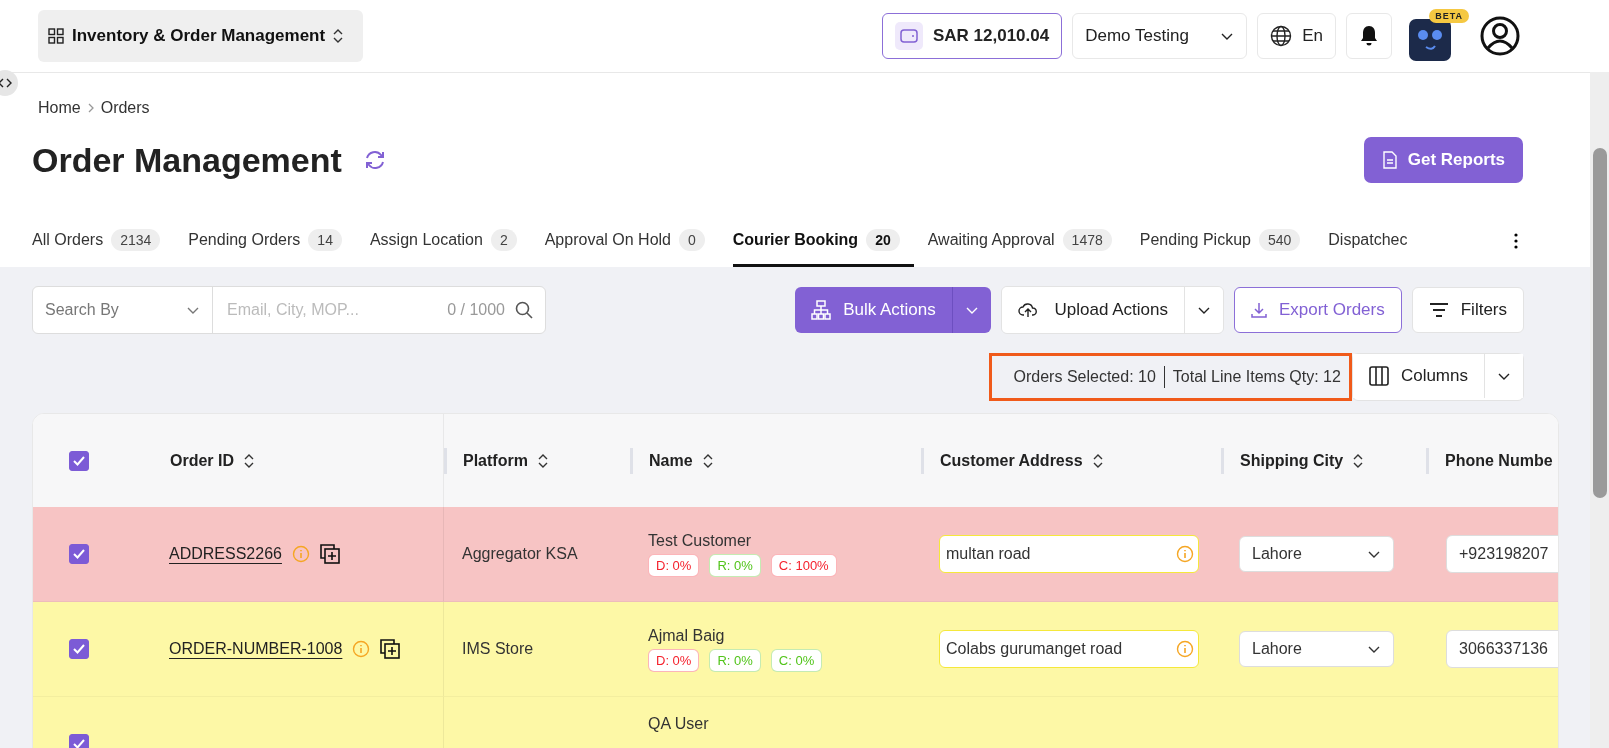 Image resolution: width=1609 pixels, height=748 pixels. Describe the element at coordinates (1258, 310) in the screenshot. I see `download-icon` at that location.